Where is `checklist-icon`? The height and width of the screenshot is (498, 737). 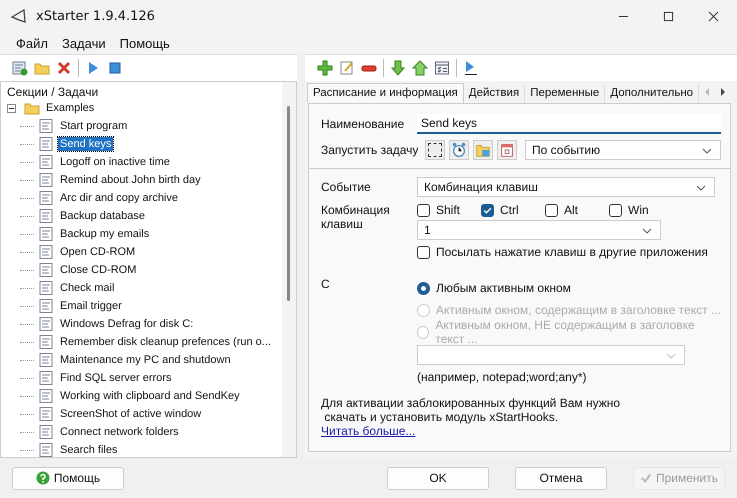
checklist-icon is located at coordinates (442, 68).